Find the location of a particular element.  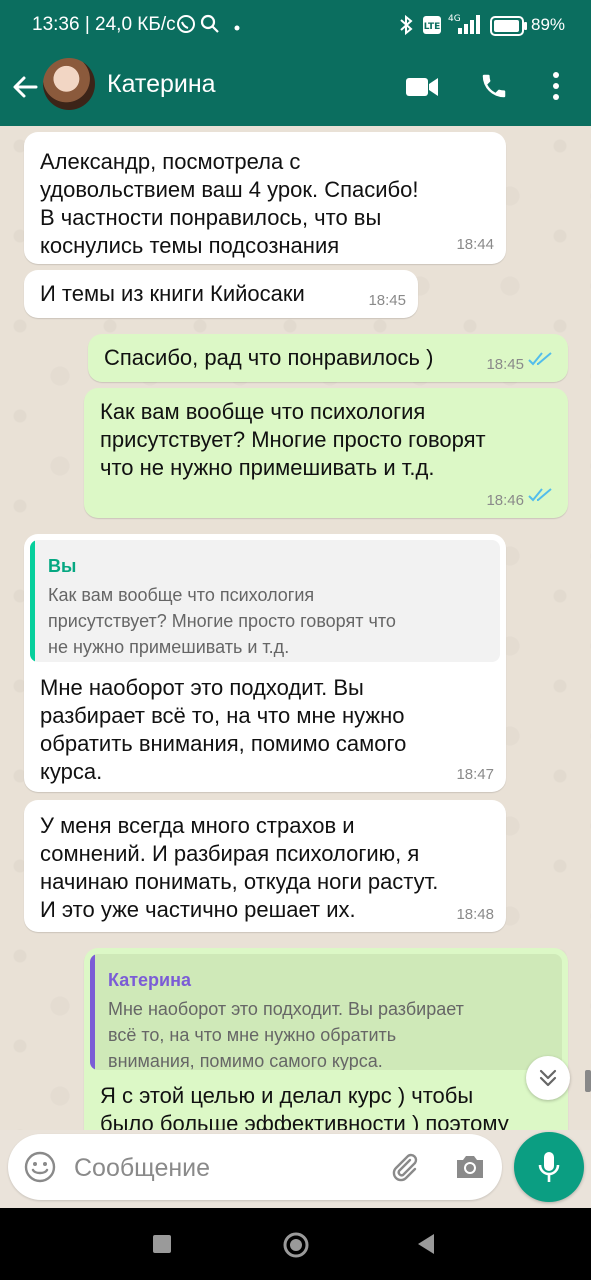

phone-icon is located at coordinates (494, 88).